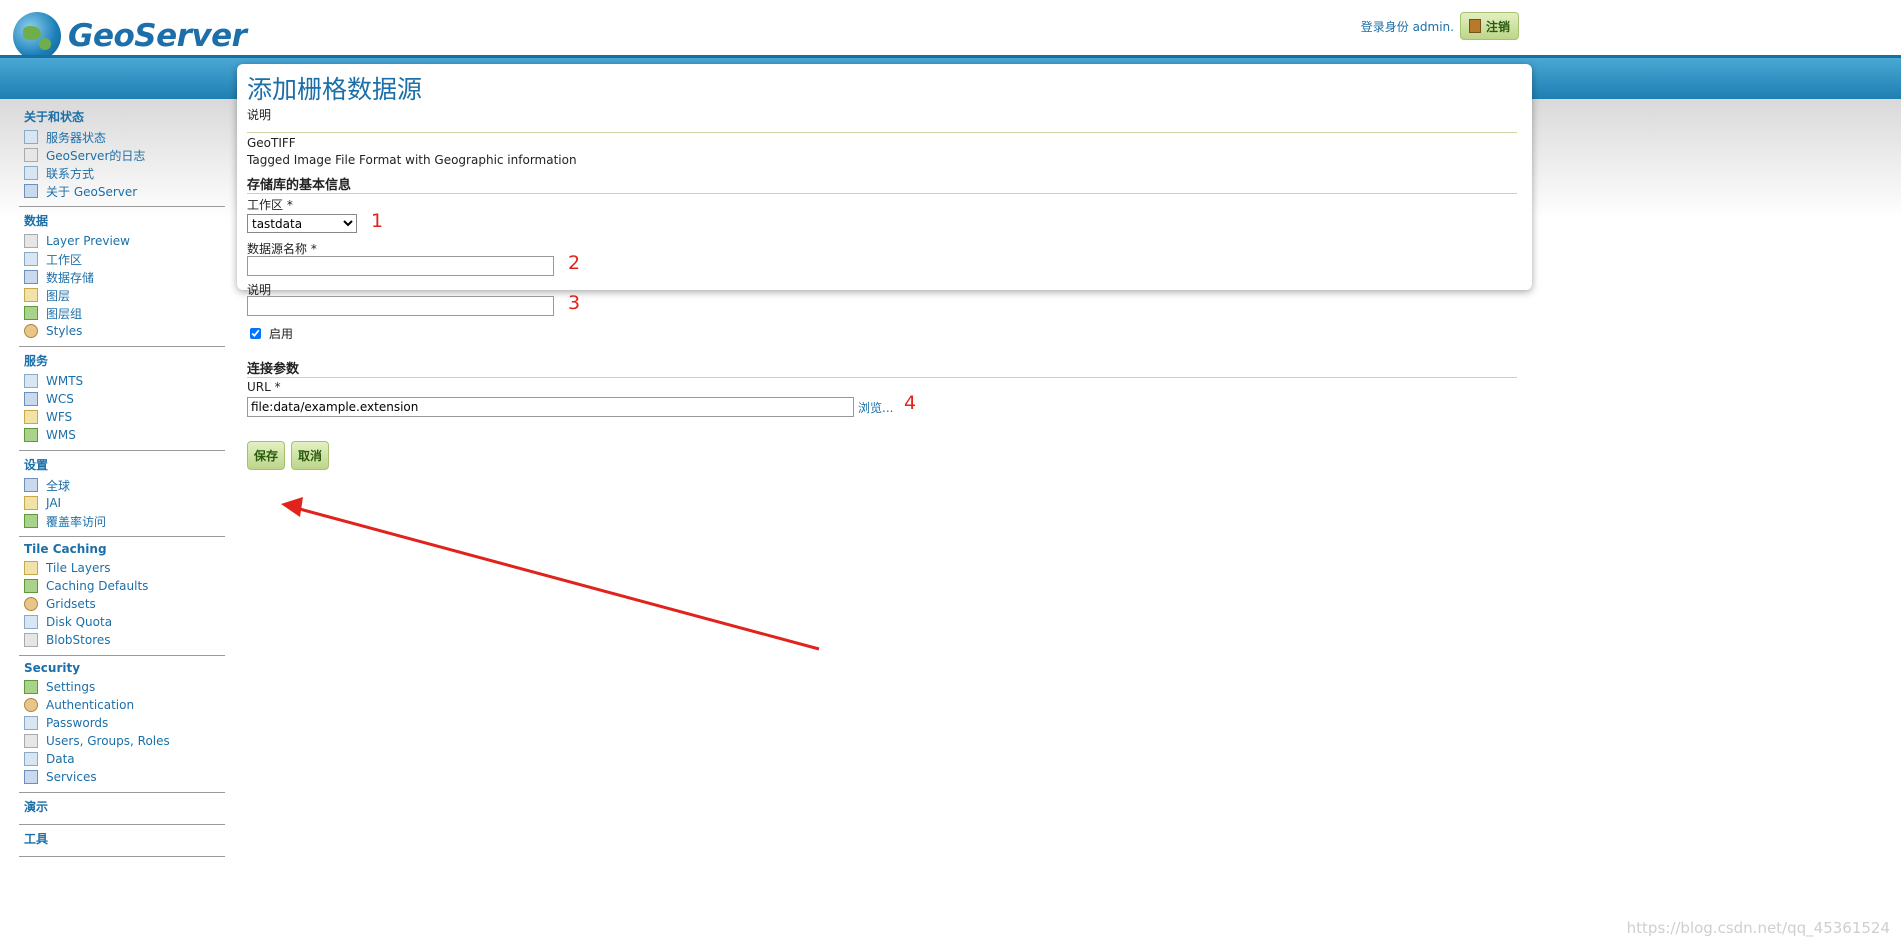 The height and width of the screenshot is (947, 1901). Describe the element at coordinates (557, 578) in the screenshot. I see `arrow-shaft` at that location.